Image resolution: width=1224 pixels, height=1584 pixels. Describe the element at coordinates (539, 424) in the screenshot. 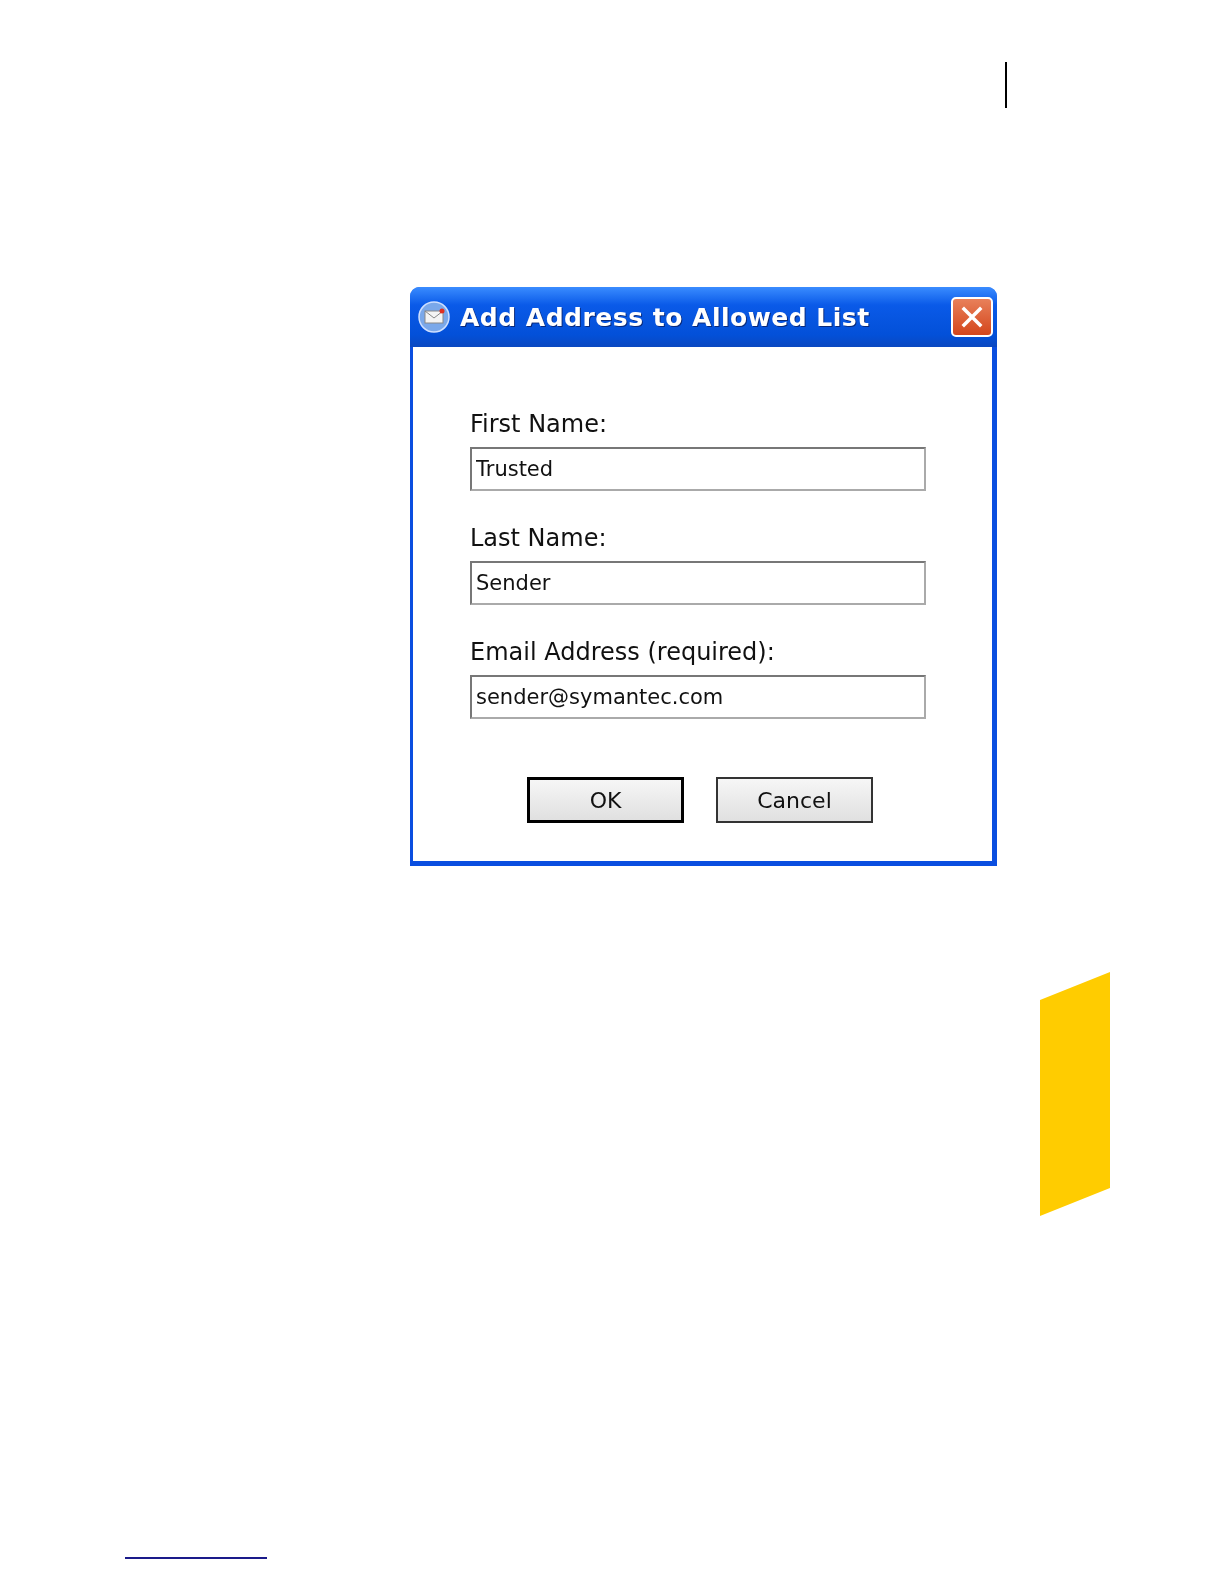

I see `field-label: First Name:` at that location.